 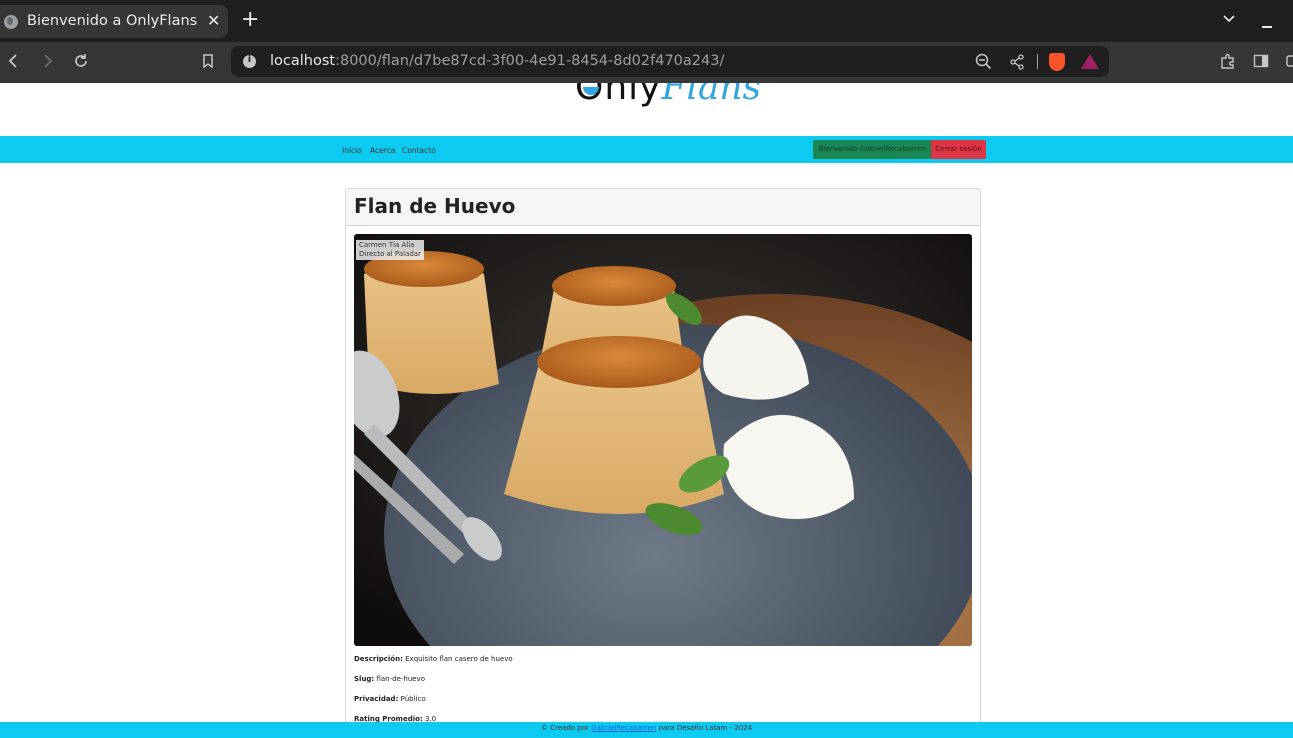 I want to click on back-arrow-icon, so click(x=14, y=61).